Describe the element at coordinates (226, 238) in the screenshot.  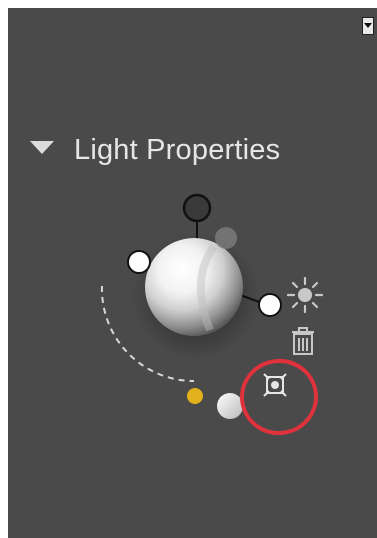
I see `light-handle-ghost` at that location.